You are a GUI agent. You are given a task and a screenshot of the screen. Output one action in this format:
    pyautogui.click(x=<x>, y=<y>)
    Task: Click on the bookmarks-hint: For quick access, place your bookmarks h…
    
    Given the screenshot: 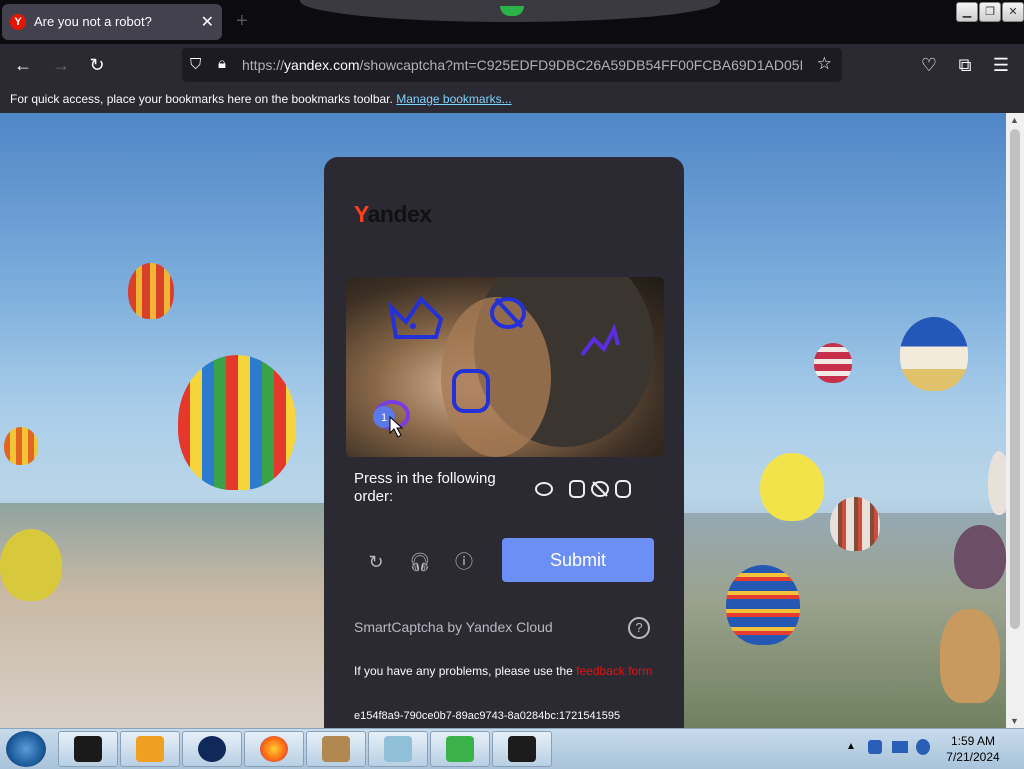 What is the action you would take?
    pyautogui.click(x=201, y=99)
    